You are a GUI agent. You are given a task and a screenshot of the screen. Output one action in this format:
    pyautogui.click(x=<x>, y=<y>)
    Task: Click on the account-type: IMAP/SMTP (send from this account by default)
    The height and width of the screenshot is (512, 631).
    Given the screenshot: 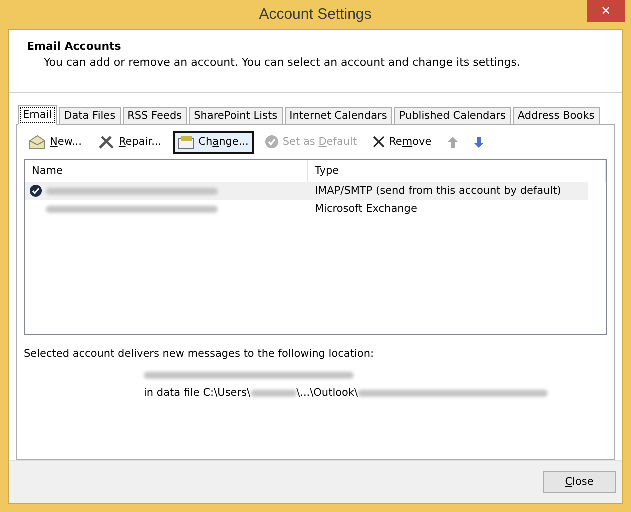 What is the action you would take?
    pyautogui.click(x=438, y=191)
    